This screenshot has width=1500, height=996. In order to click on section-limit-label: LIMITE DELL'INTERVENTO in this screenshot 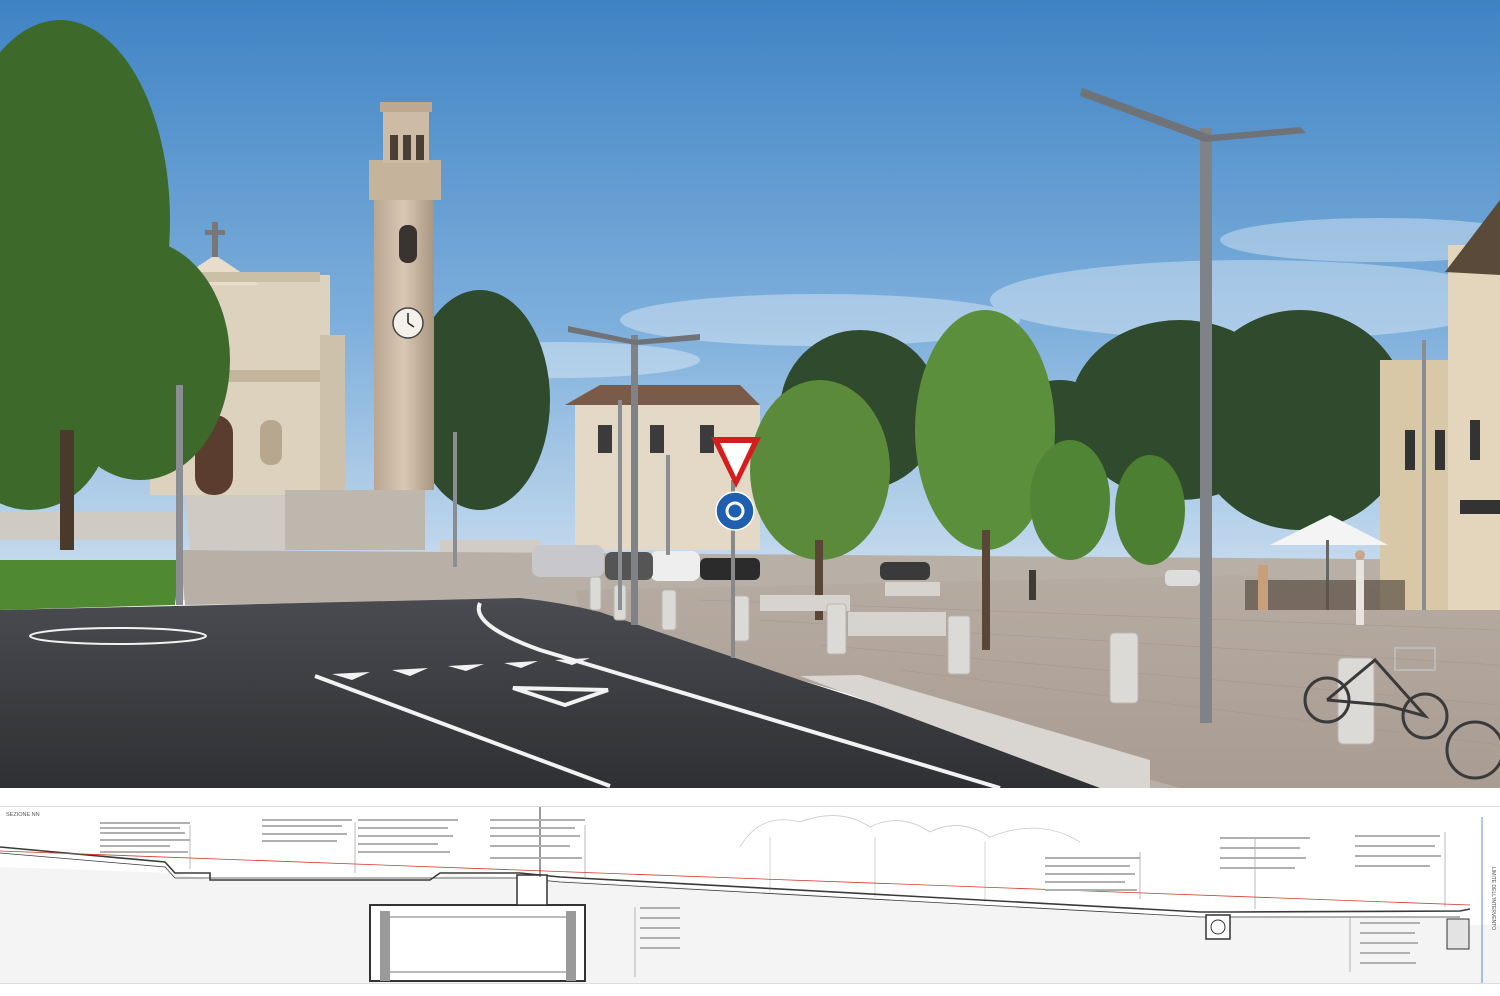, I will do `click(1493, 898)`.